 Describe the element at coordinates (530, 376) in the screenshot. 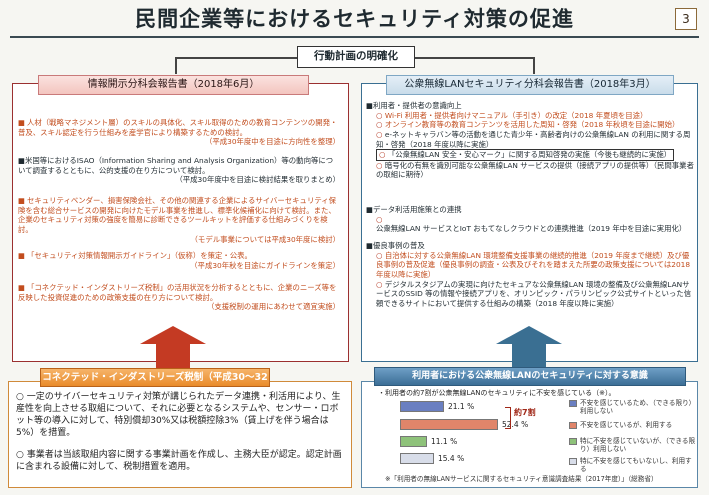

I see `survey-heading: 利用者における公衆無線LANのセキュリティに対する意識` at that location.